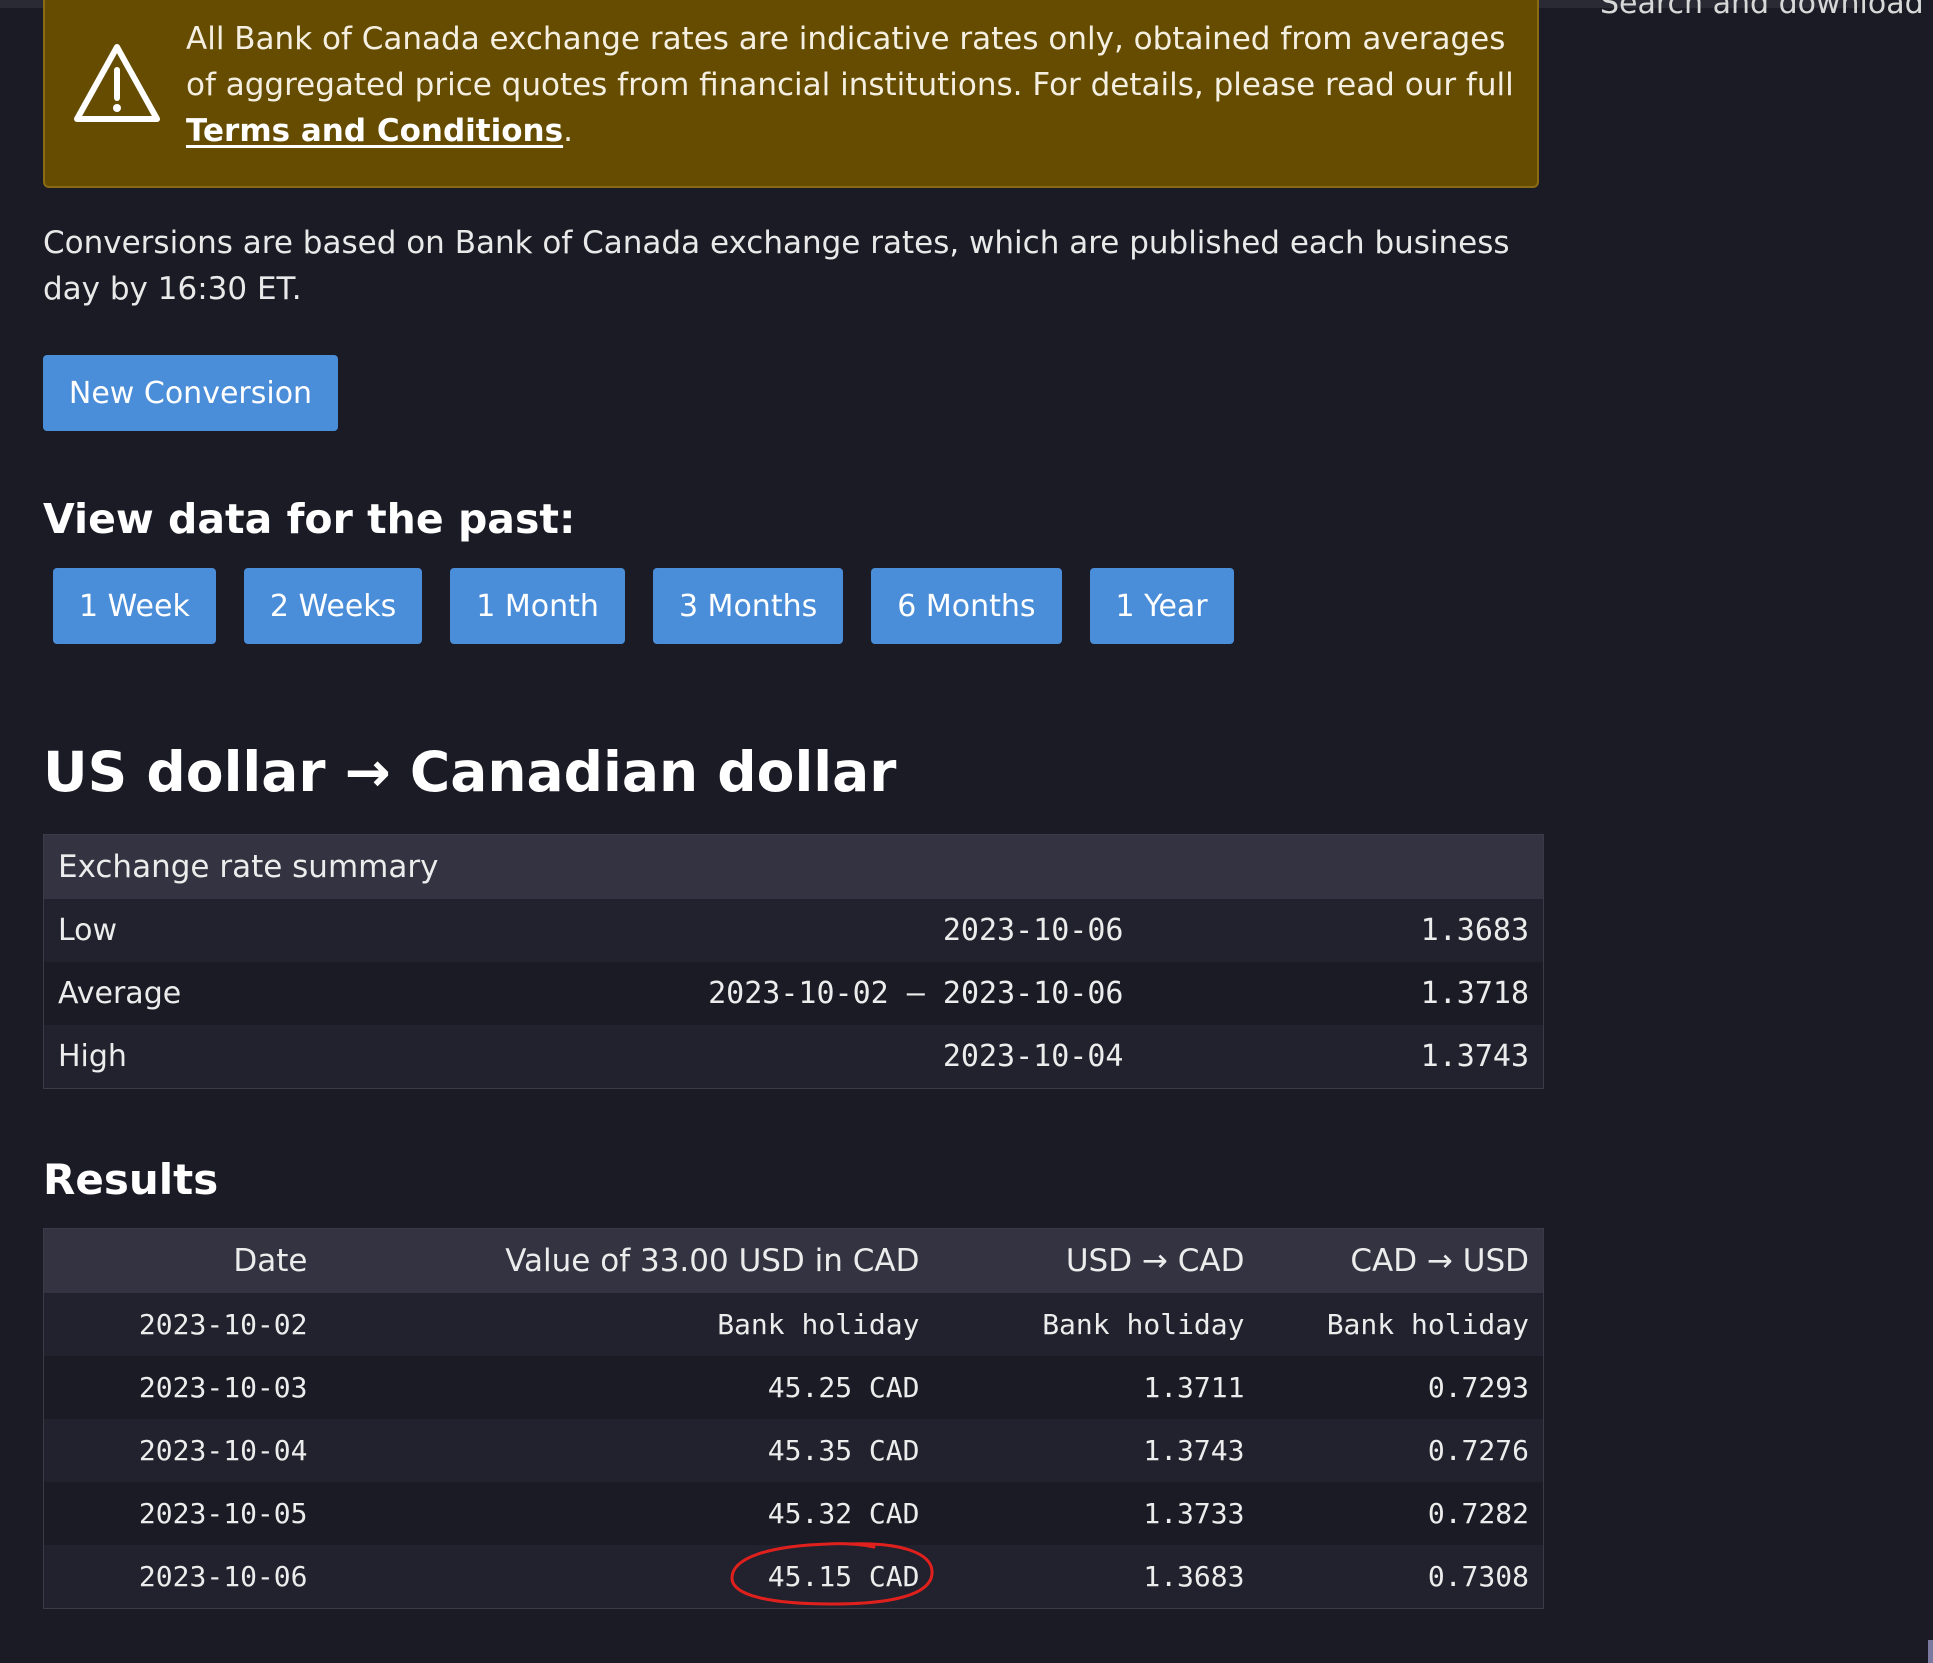 The height and width of the screenshot is (1663, 1933). I want to click on row-cad-usd: 0.7282, so click(1401, 1513).